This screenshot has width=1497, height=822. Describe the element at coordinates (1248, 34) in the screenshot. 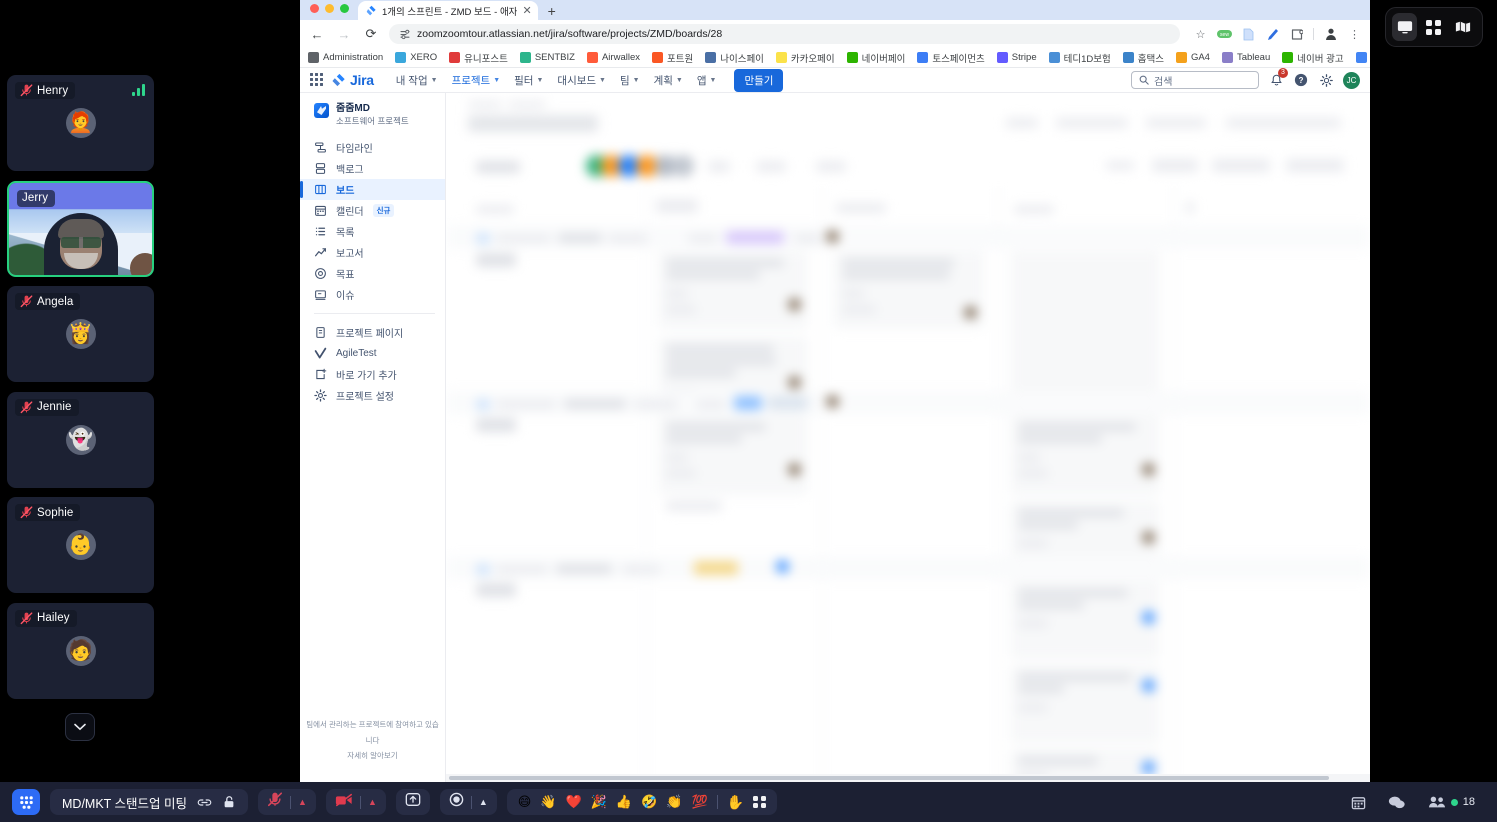

I see `extension-doc-icon` at that location.